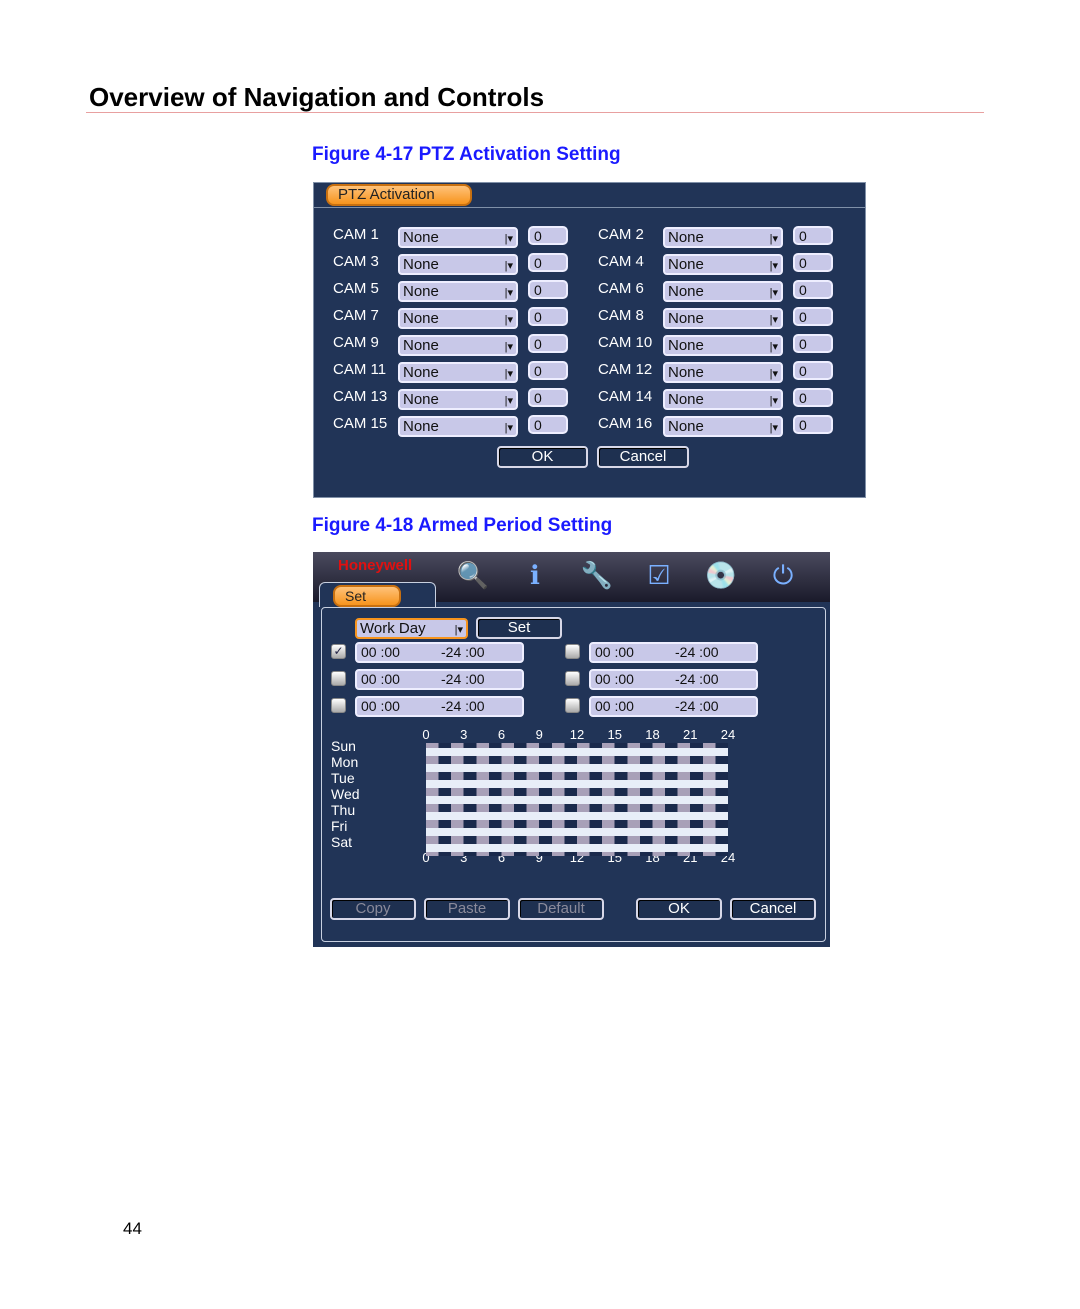 The image size is (1080, 1309). I want to click on hour-tick-top: 0, so click(426, 734).